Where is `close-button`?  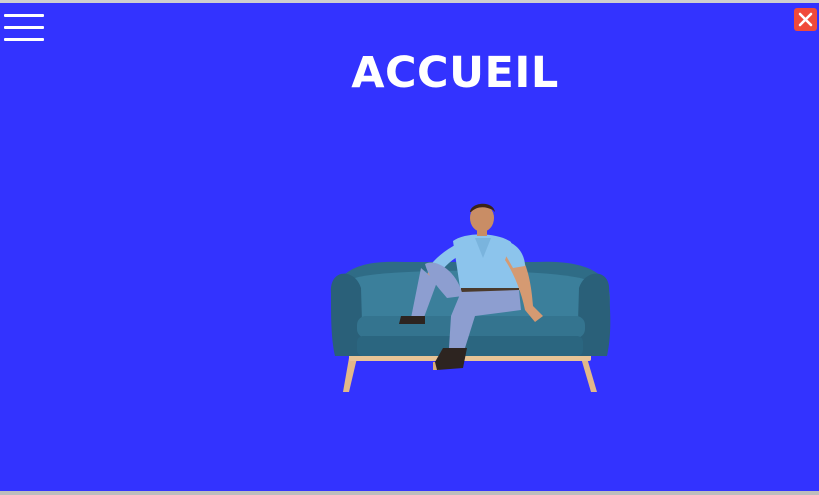
close-button is located at coordinates (805, 19).